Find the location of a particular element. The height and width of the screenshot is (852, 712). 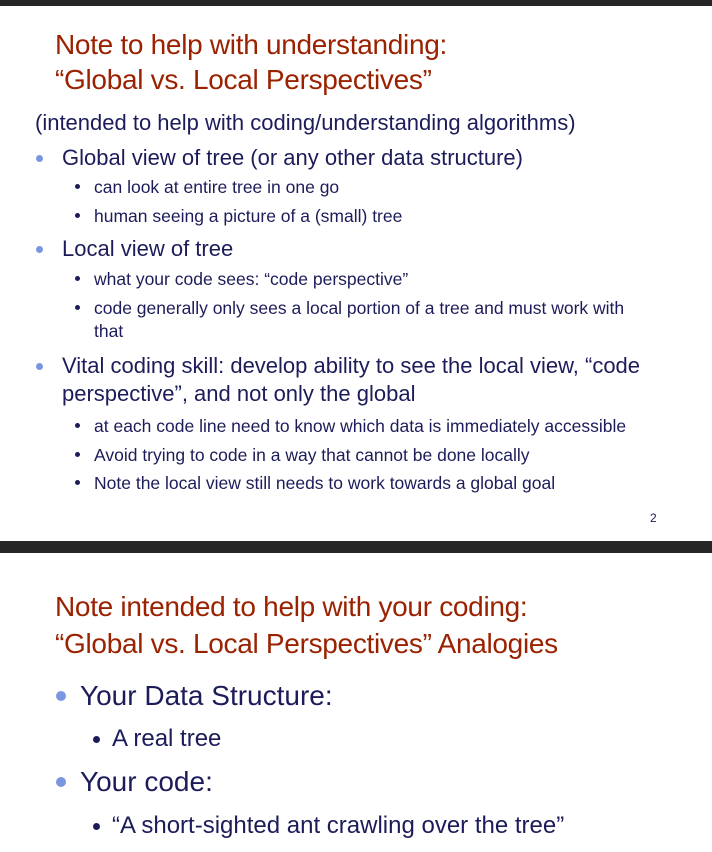

sub-bullet: can look at entire tree in one go is located at coordinates (217, 187).